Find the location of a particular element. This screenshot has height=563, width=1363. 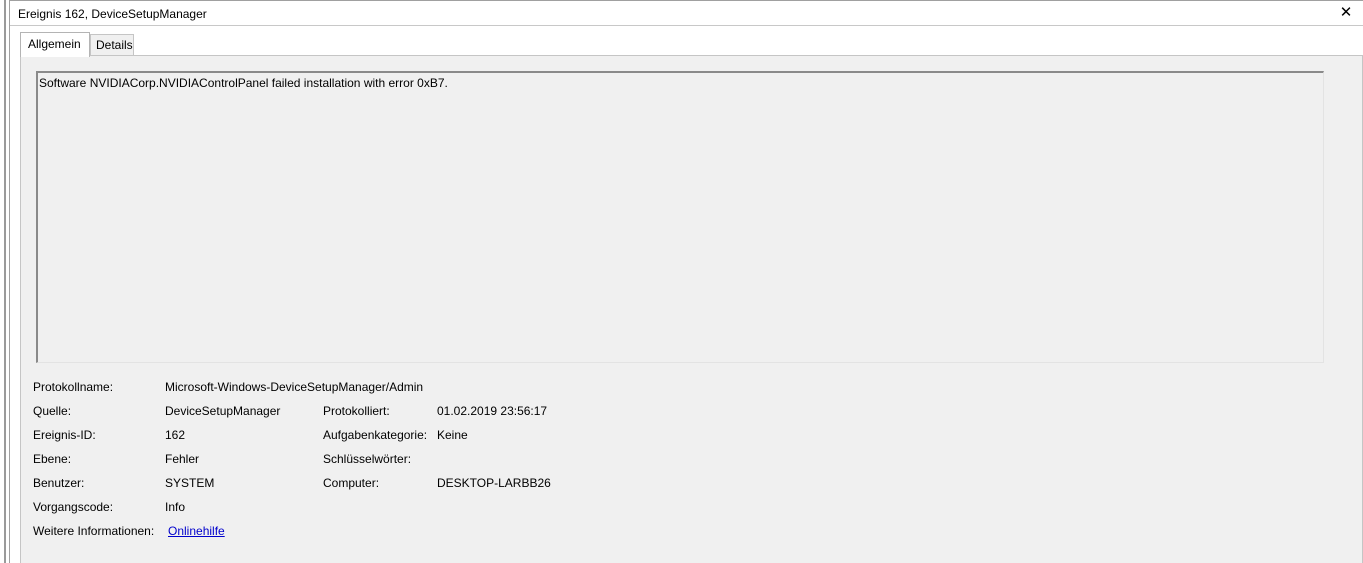

ebene-value: Fehler is located at coordinates (182, 459).